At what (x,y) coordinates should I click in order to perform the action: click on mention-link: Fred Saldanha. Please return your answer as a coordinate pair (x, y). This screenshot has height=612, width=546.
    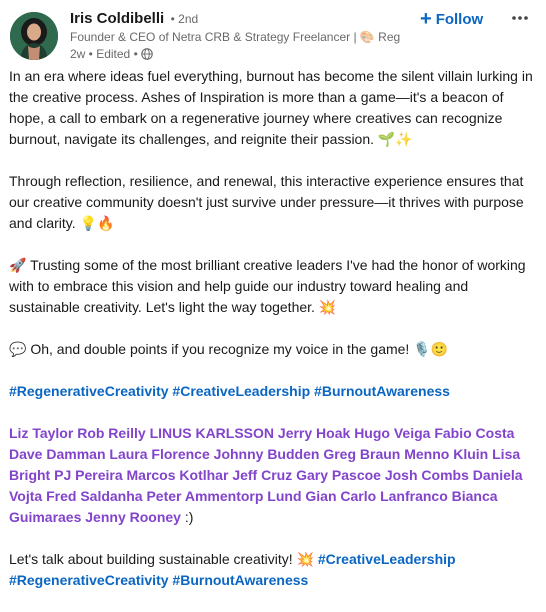
    Looking at the image, I should click on (94, 496).